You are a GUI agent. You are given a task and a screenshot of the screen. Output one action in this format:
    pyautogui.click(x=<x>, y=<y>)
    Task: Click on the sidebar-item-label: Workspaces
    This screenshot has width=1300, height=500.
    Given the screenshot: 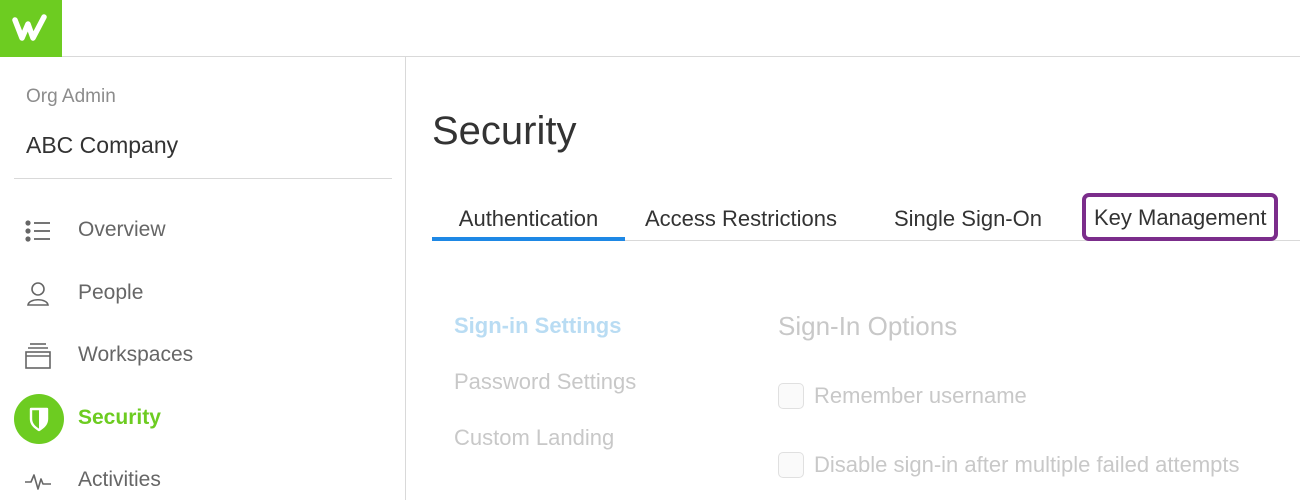 What is the action you would take?
    pyautogui.click(x=136, y=354)
    